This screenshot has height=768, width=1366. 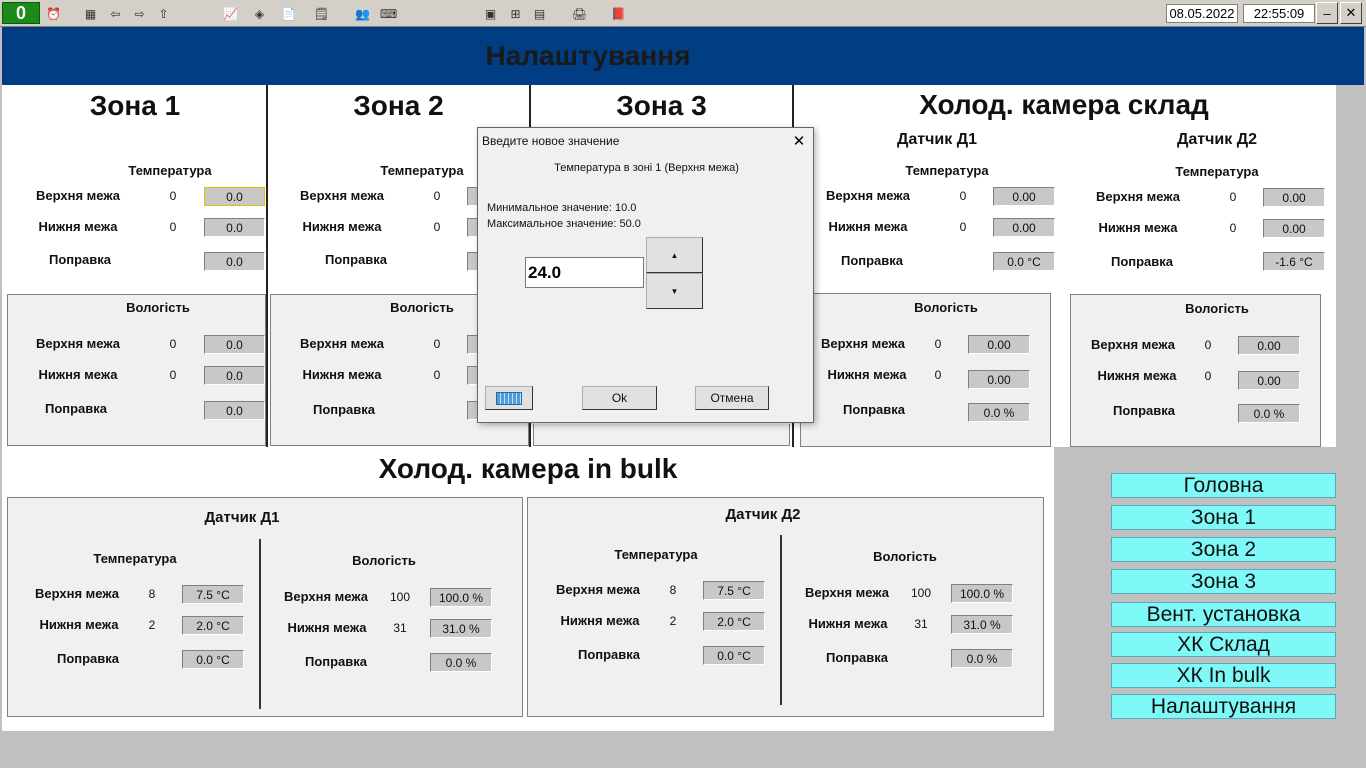 I want to click on sklad-d2-upper-field: 0.00, so click(x=1294, y=197).